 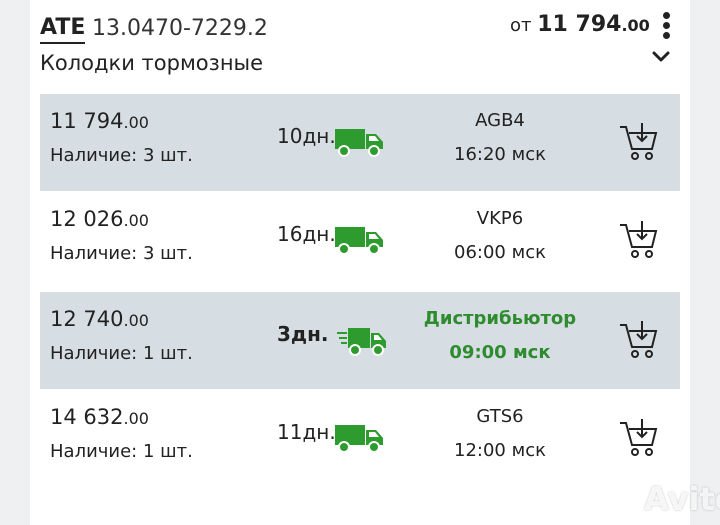 I want to click on delivery-days: 11дн., so click(x=306, y=432).